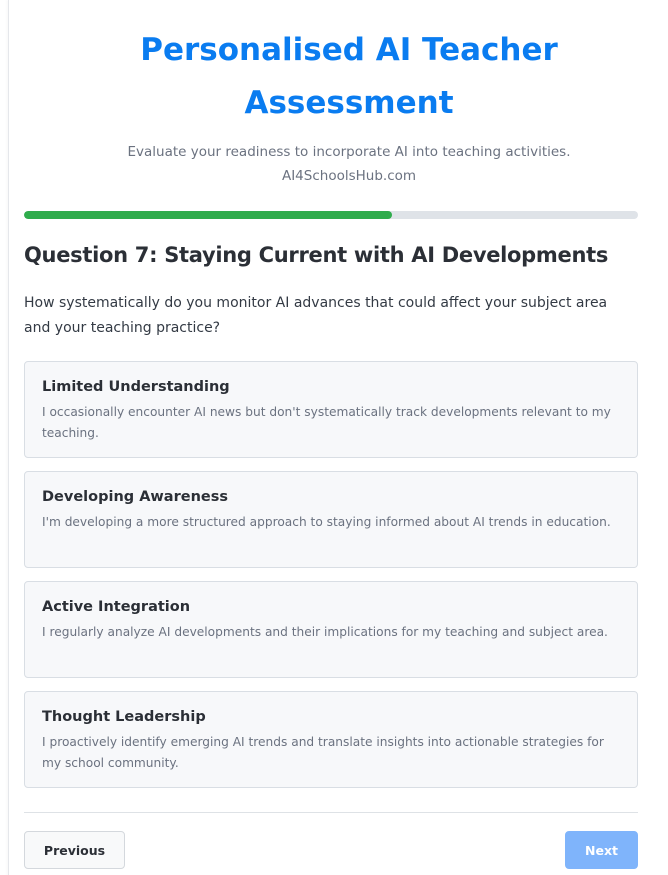 This screenshot has width=668, height=875. I want to click on option-title: Active Integration, so click(116, 607).